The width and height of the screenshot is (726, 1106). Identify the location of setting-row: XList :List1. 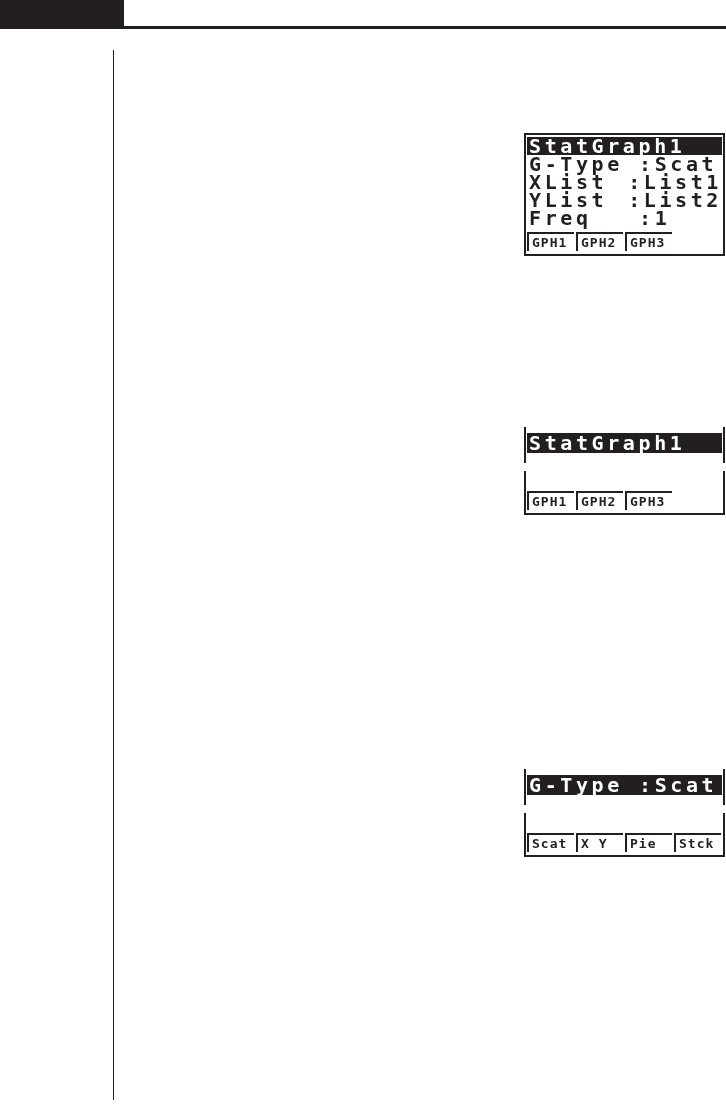
(624, 182).